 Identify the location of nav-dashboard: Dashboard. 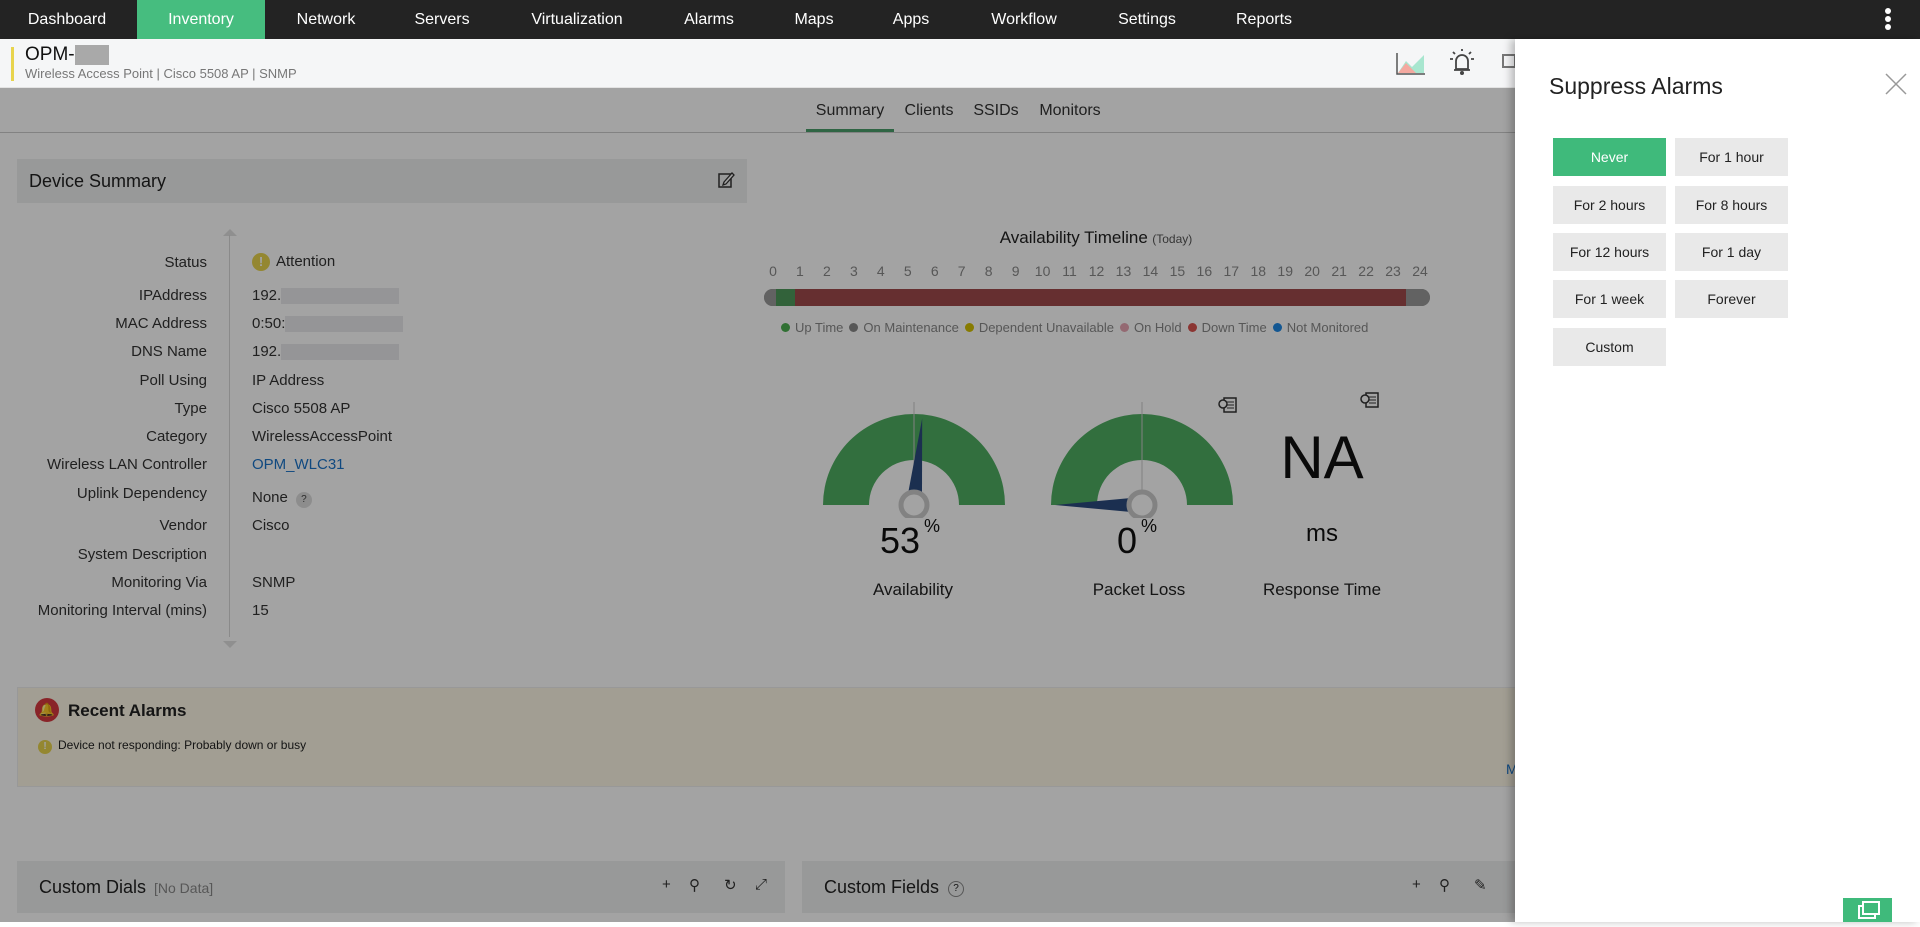
(67, 19).